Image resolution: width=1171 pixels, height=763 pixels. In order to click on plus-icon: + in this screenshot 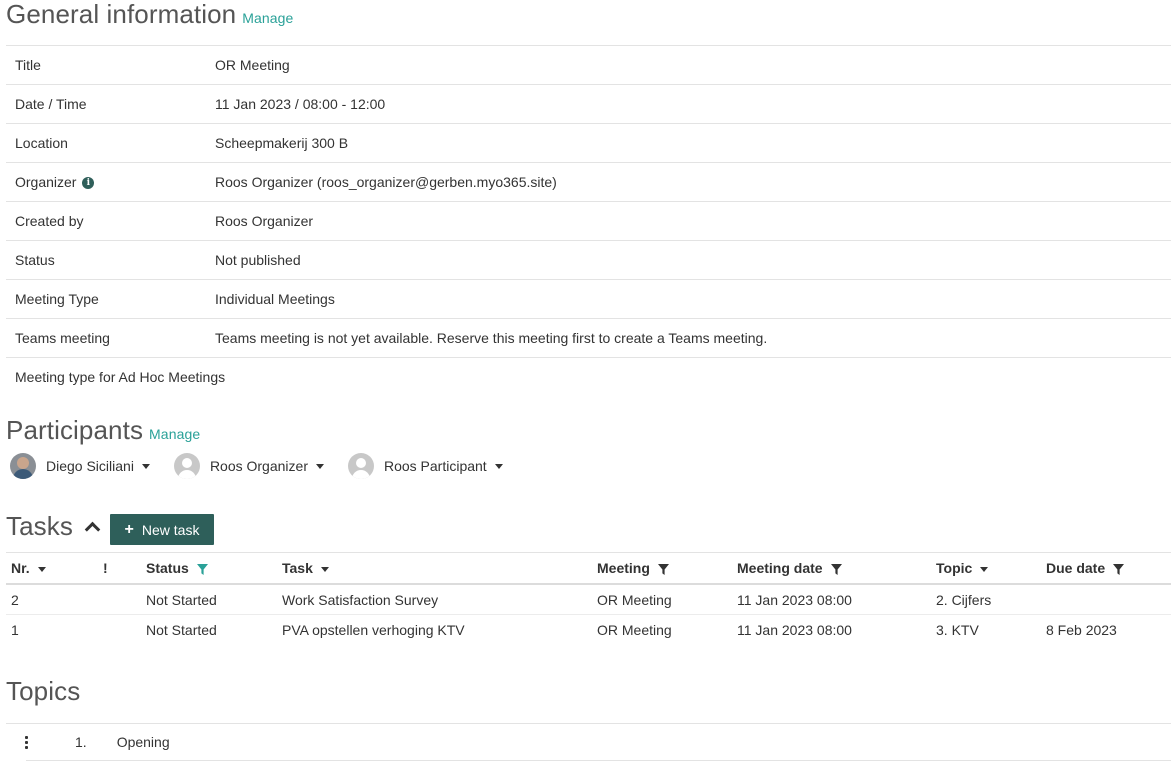, I will do `click(129, 529)`.